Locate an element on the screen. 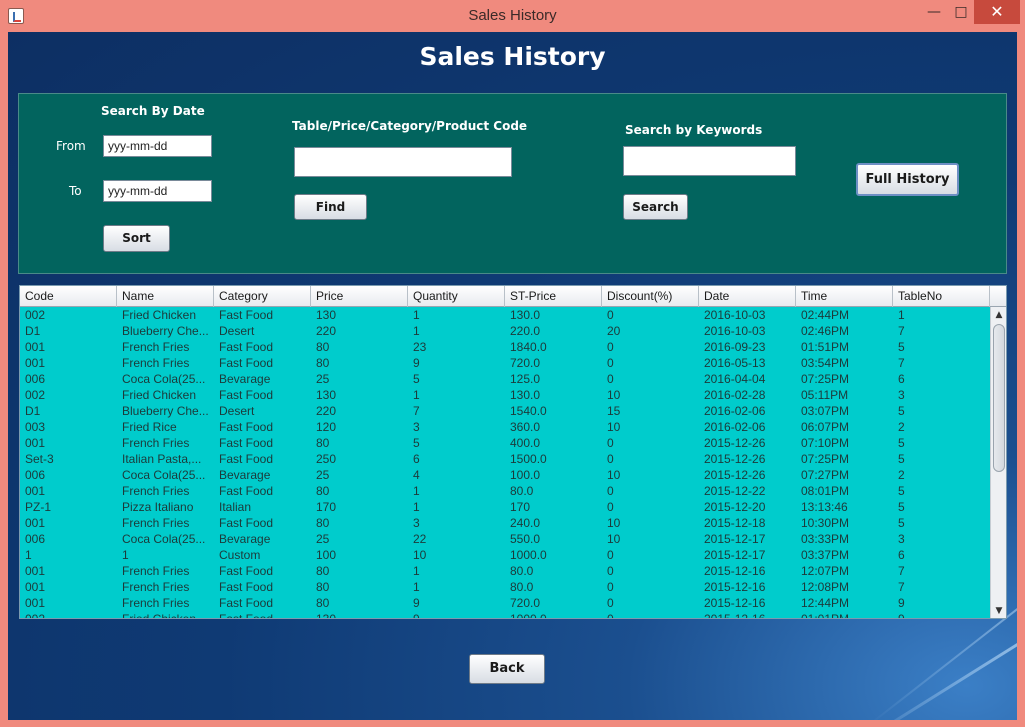  table-cell: 220 is located at coordinates (326, 411).